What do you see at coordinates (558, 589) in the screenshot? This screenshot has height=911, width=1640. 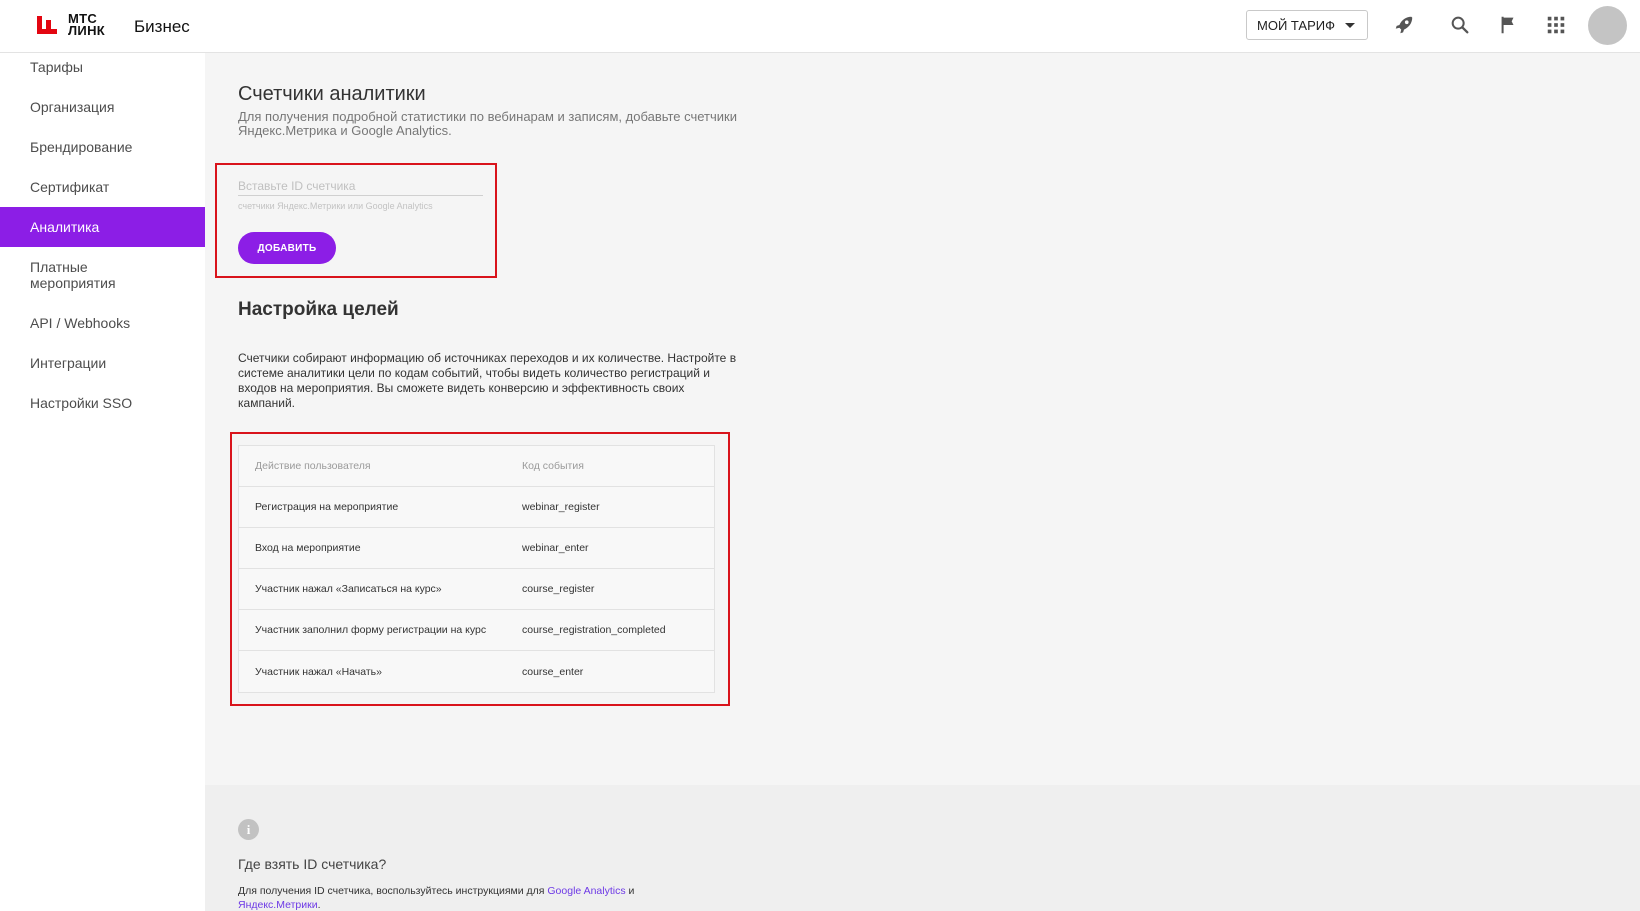 I see `event-code-cell: course_register` at bounding box center [558, 589].